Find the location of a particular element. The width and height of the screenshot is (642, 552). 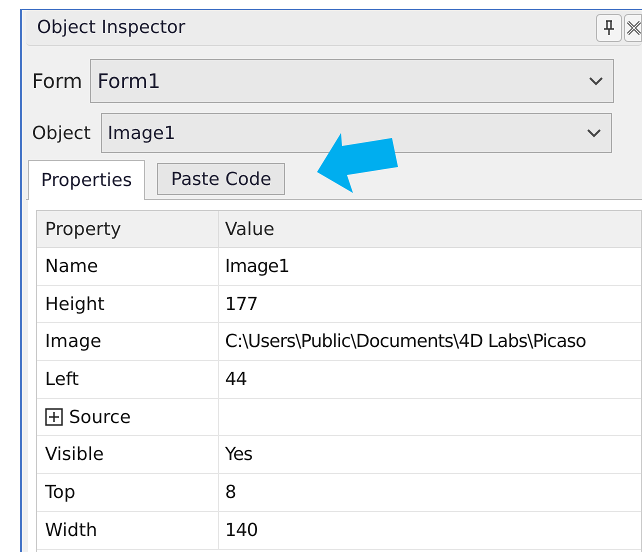

property-value: 44 is located at coordinates (236, 380).